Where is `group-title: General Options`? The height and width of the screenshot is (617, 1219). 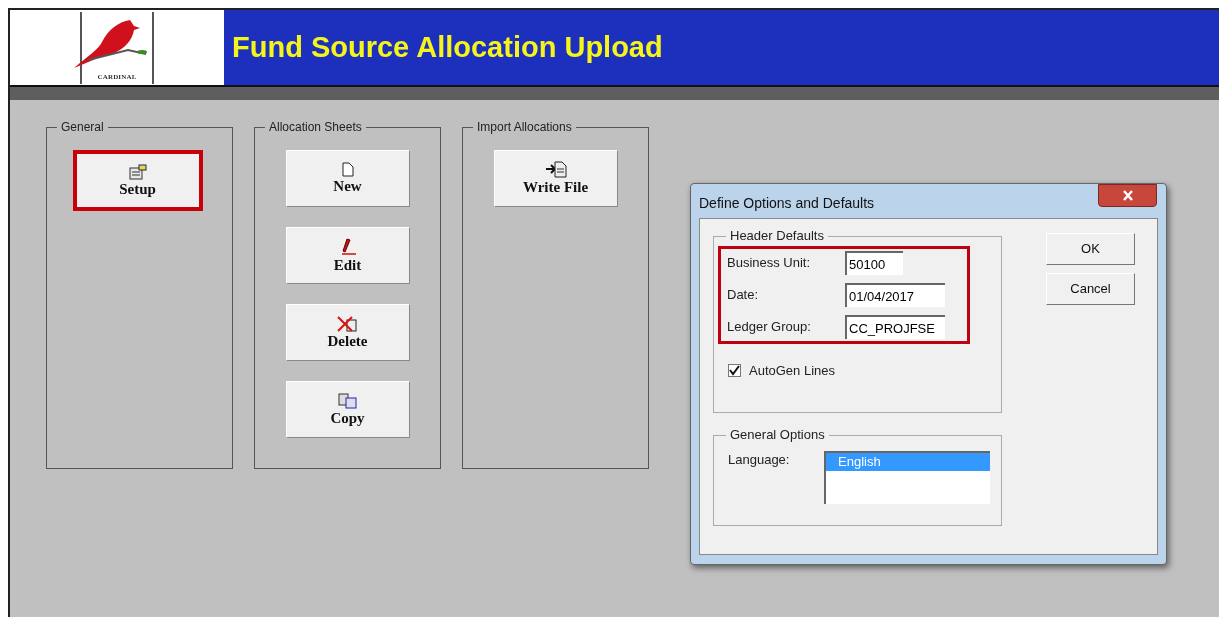 group-title: General Options is located at coordinates (777, 435).